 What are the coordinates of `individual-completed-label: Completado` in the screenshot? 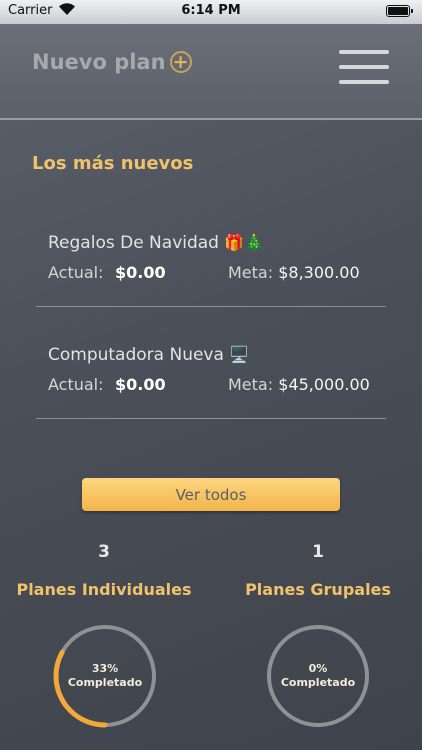 It's located at (105, 682).